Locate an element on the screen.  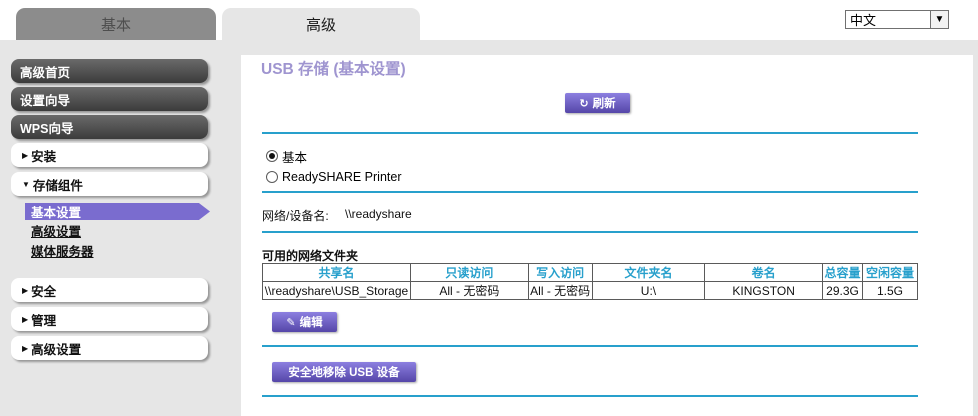
refresh-button: ↻ 刷新 is located at coordinates (597, 103).